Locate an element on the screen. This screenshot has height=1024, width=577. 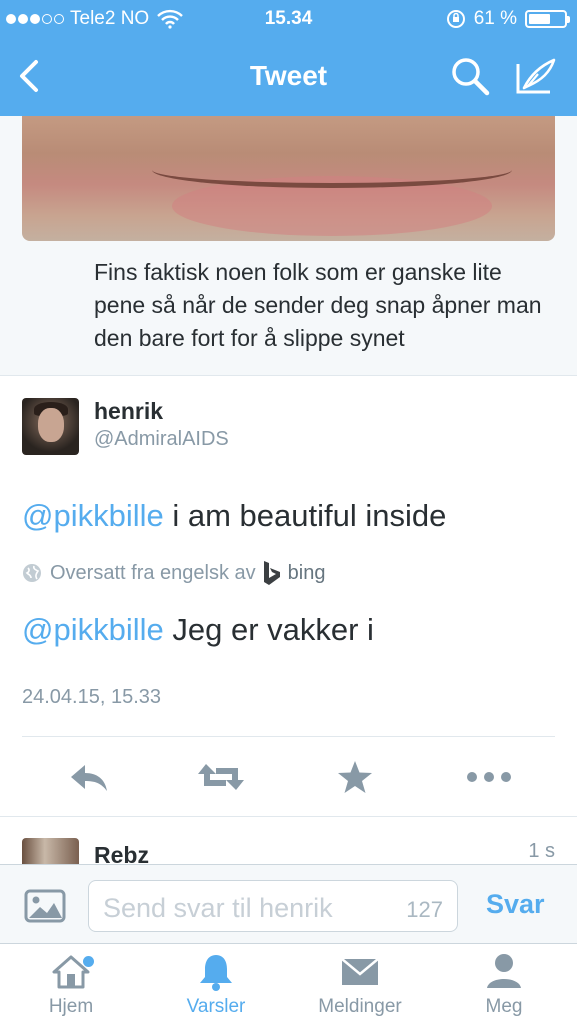
mention-link: @pikkbille is located at coordinates (93, 515).